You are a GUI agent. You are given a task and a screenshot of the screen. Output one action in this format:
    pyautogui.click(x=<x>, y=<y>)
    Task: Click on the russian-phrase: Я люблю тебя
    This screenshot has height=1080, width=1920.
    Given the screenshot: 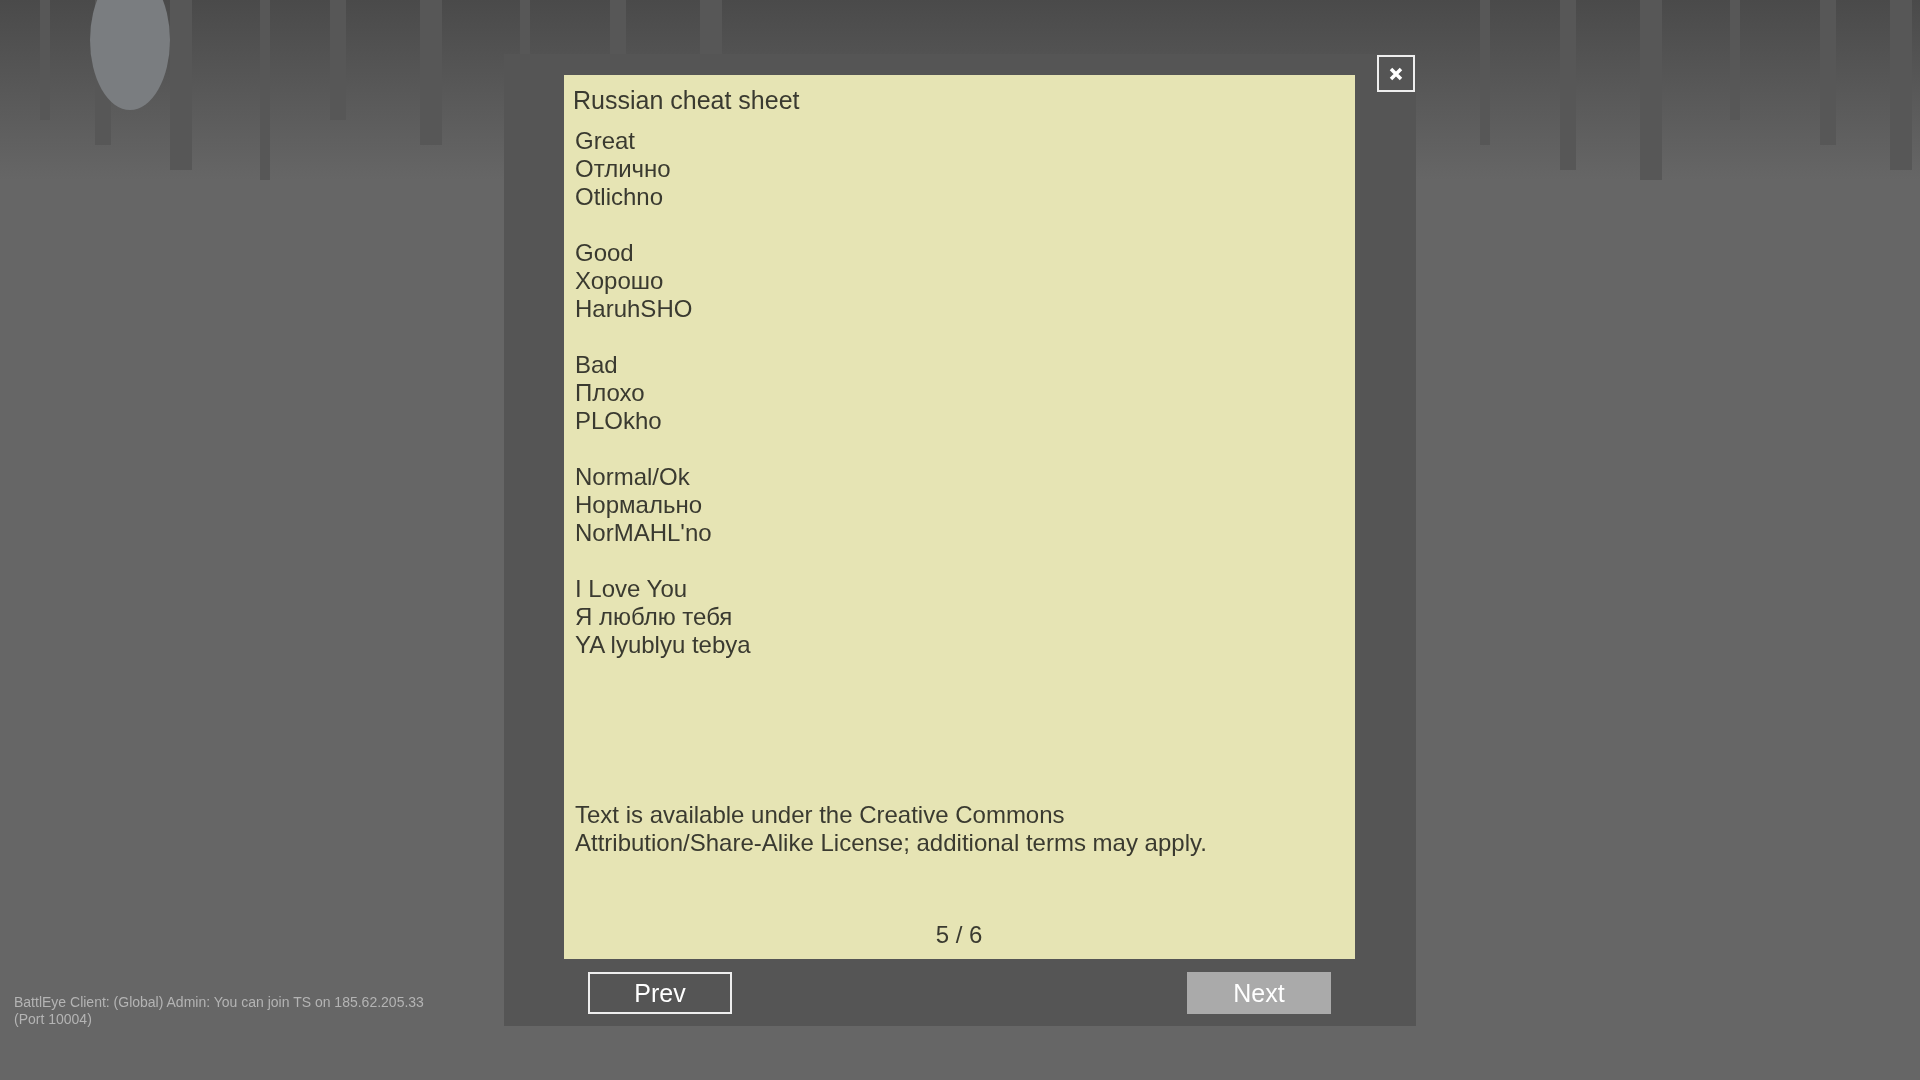 What is the action you would take?
    pyautogui.click(x=654, y=617)
    